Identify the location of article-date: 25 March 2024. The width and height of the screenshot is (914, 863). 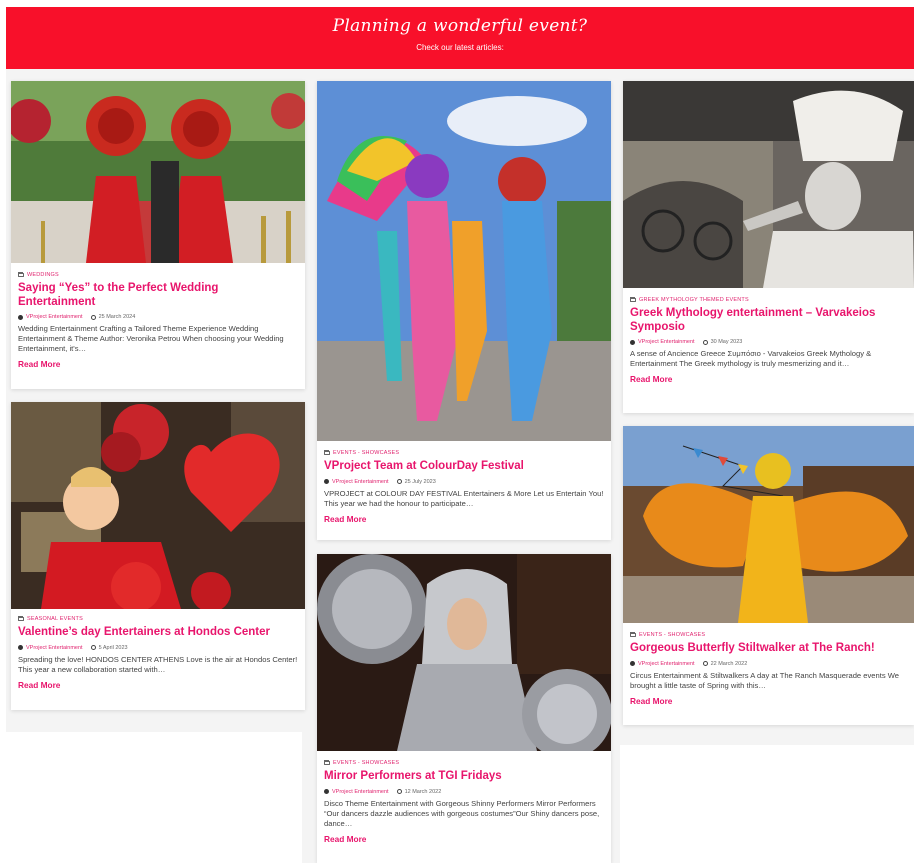
(117, 317).